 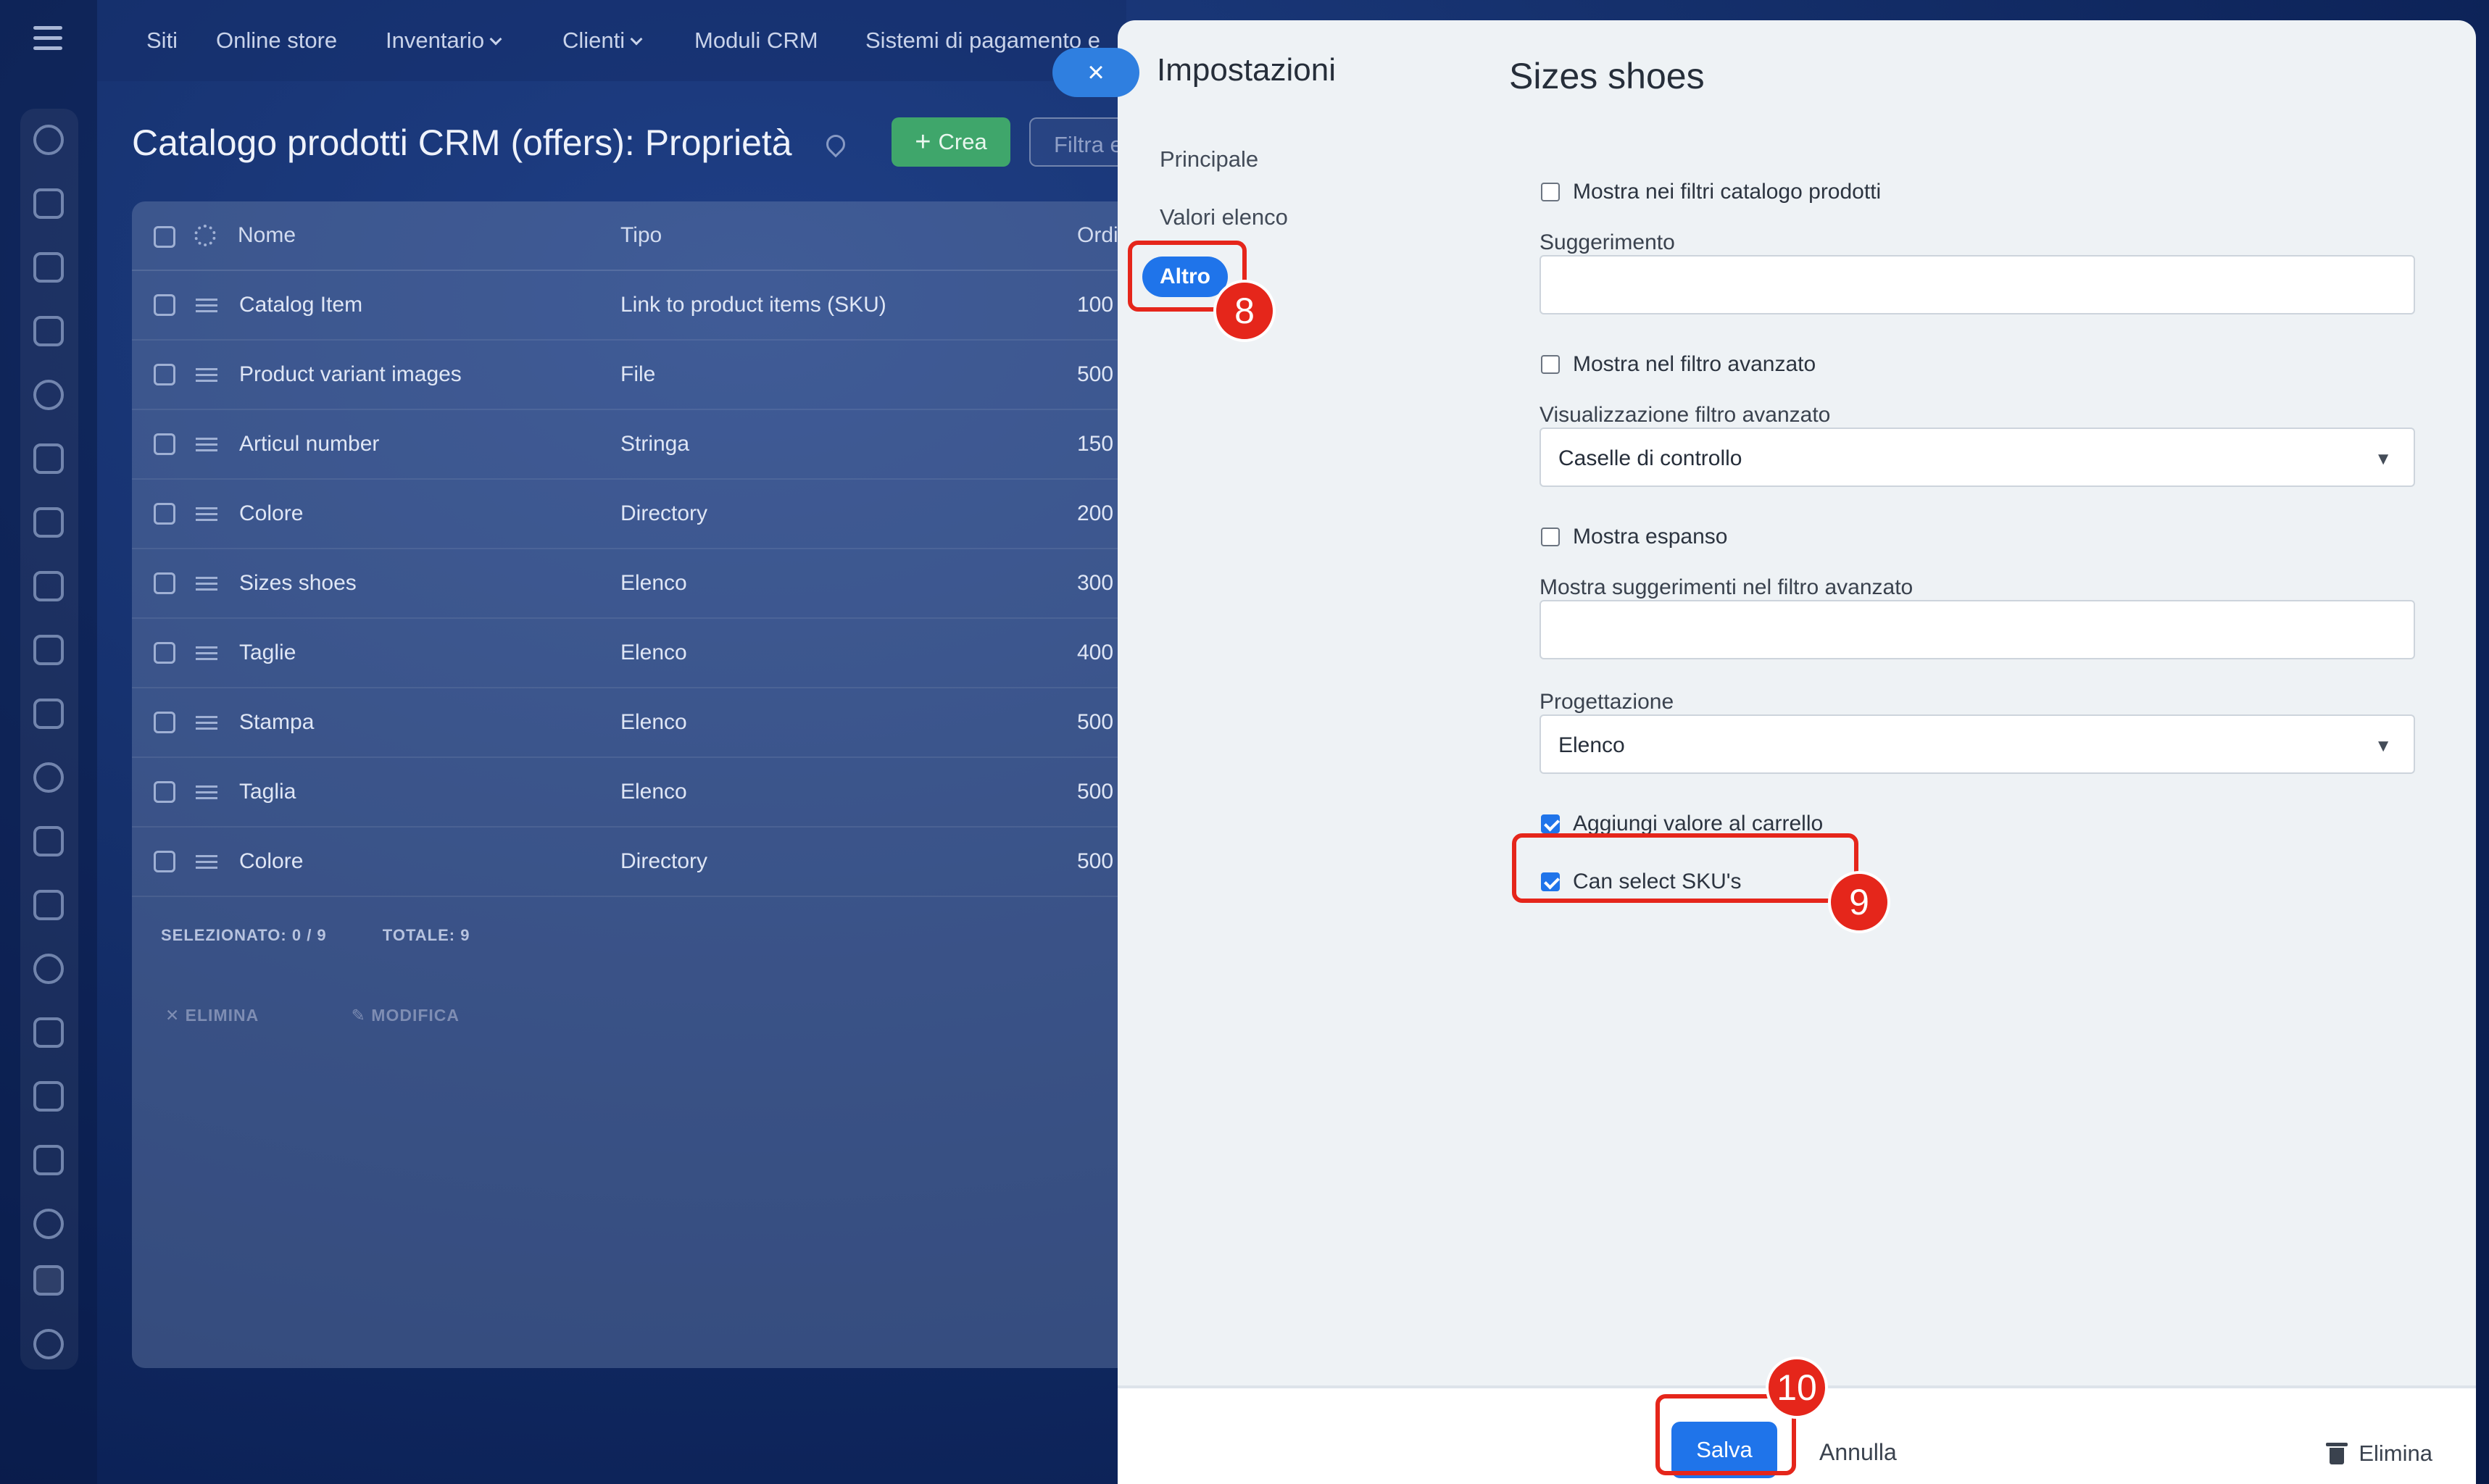 What do you see at coordinates (48, 1032) in the screenshot?
I see `sites-icon` at bounding box center [48, 1032].